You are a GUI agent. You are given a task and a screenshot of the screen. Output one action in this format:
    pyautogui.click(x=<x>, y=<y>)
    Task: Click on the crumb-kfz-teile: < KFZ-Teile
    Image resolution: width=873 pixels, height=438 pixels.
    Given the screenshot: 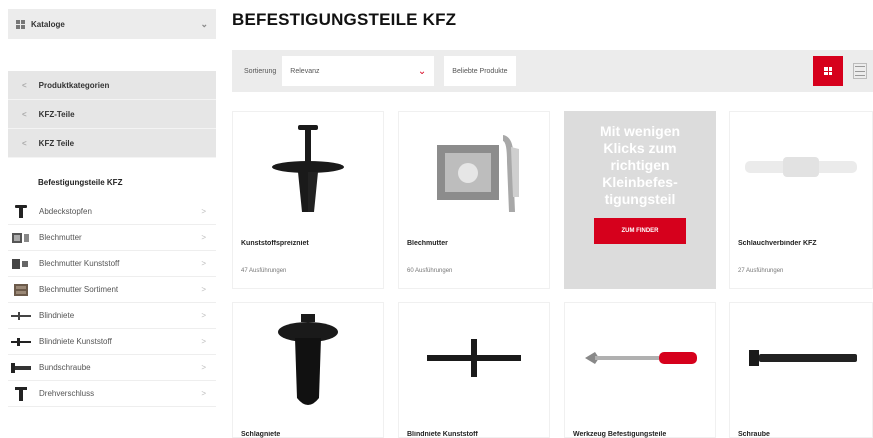 What is the action you would take?
    pyautogui.click(x=112, y=114)
    